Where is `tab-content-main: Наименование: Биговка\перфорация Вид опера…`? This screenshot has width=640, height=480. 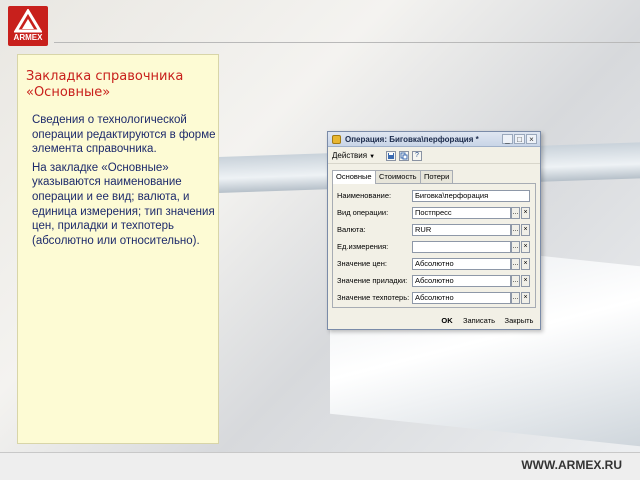
tab-content-main: Наименование: Биговка\перфорация Вид опера… is located at coordinates (434, 245).